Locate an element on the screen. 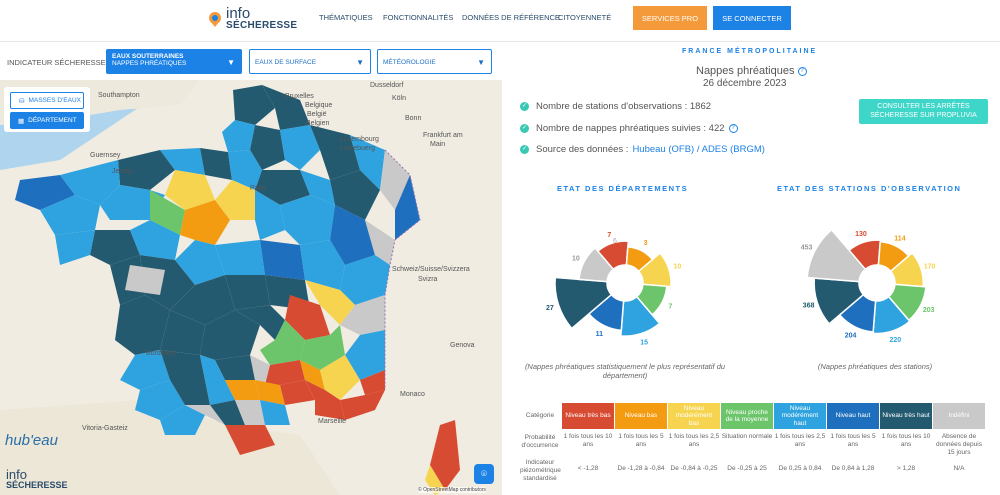  map-label-belgien: Belgien is located at coordinates (318, 123).